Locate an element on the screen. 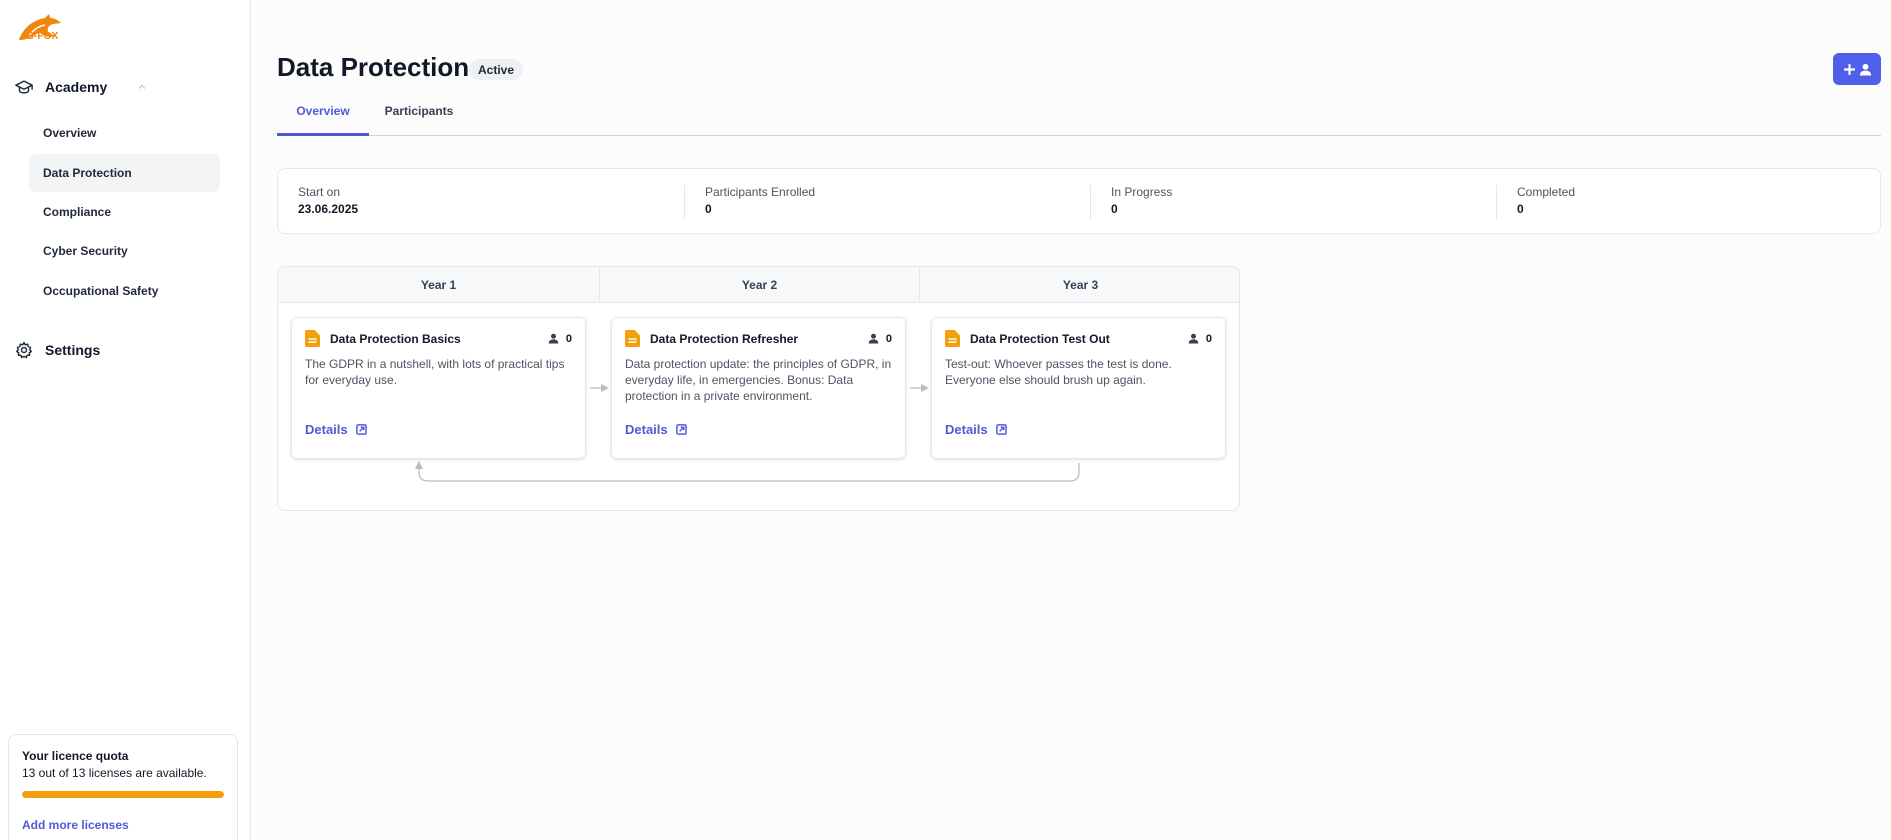 The width and height of the screenshot is (1891, 840). quota-progress-bar is located at coordinates (123, 794).